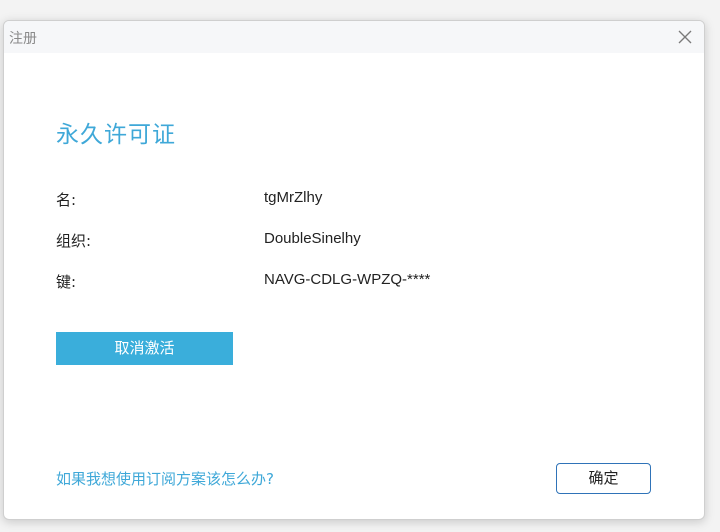 The image size is (720, 532). I want to click on close-button, so click(685, 37).